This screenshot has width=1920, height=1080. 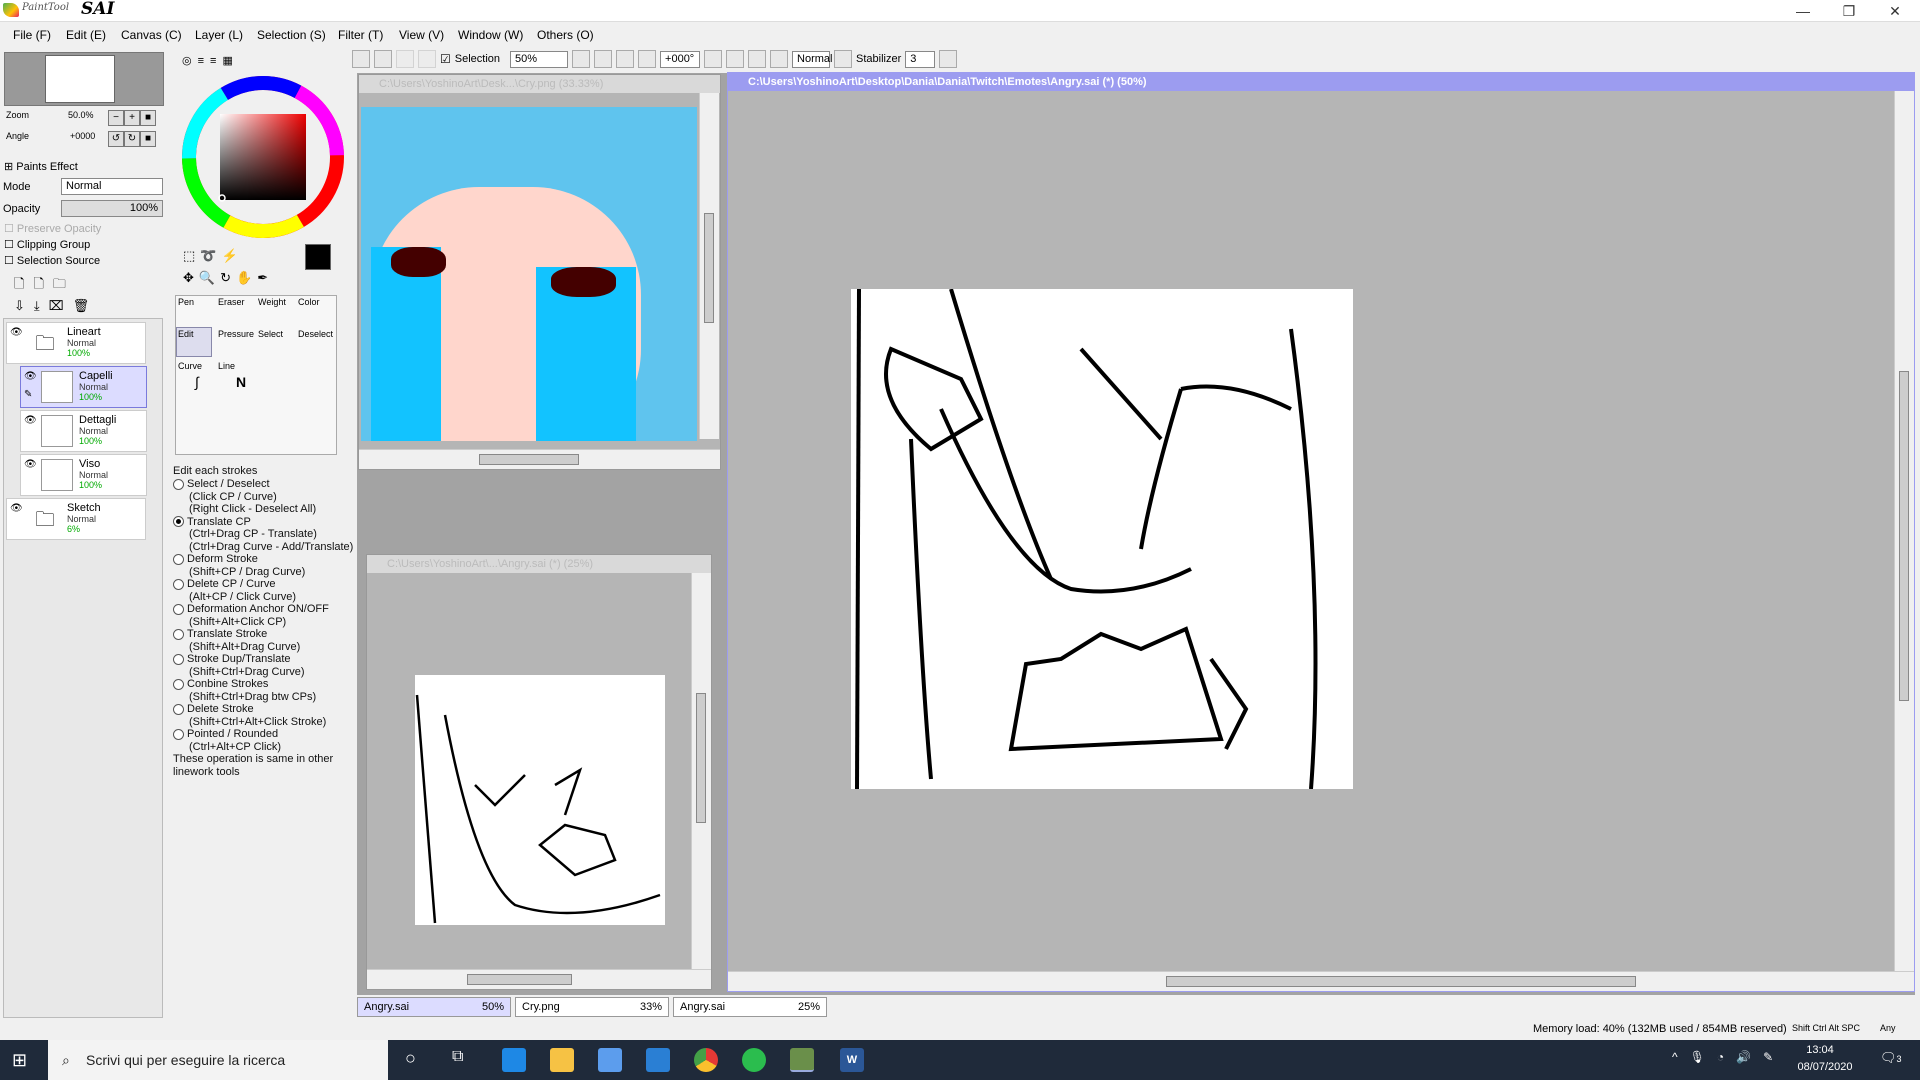 What do you see at coordinates (812, 59) in the screenshot?
I see `view-mode-field: Normal` at bounding box center [812, 59].